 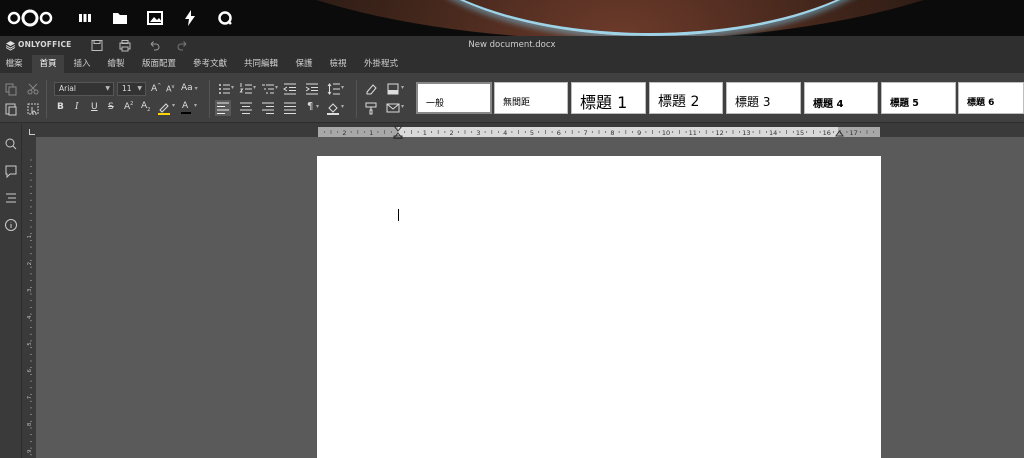 I want to click on style-heading-3-label: 標題 3, so click(x=753, y=102).